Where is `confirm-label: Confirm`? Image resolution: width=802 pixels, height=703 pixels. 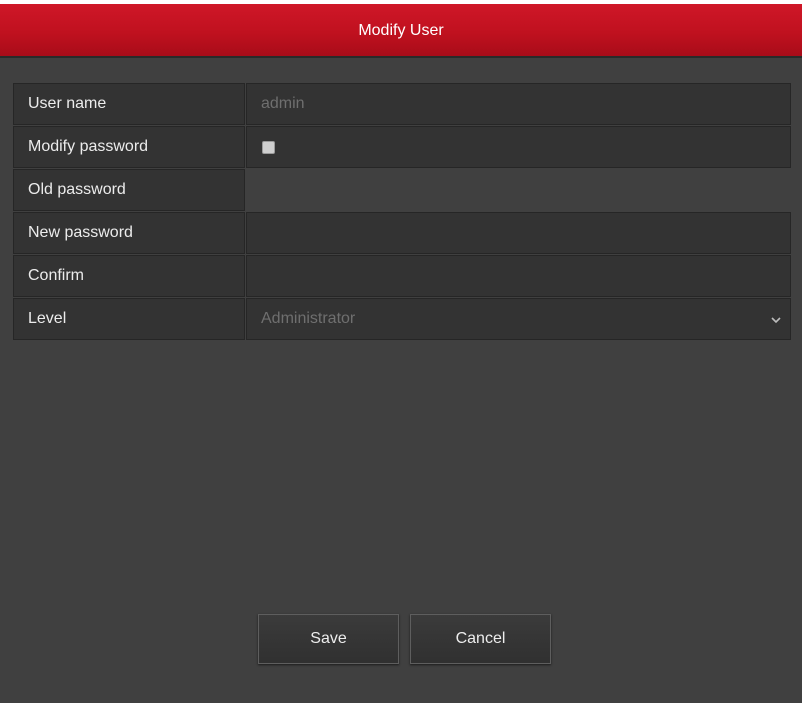 confirm-label: Confirm is located at coordinates (129, 276).